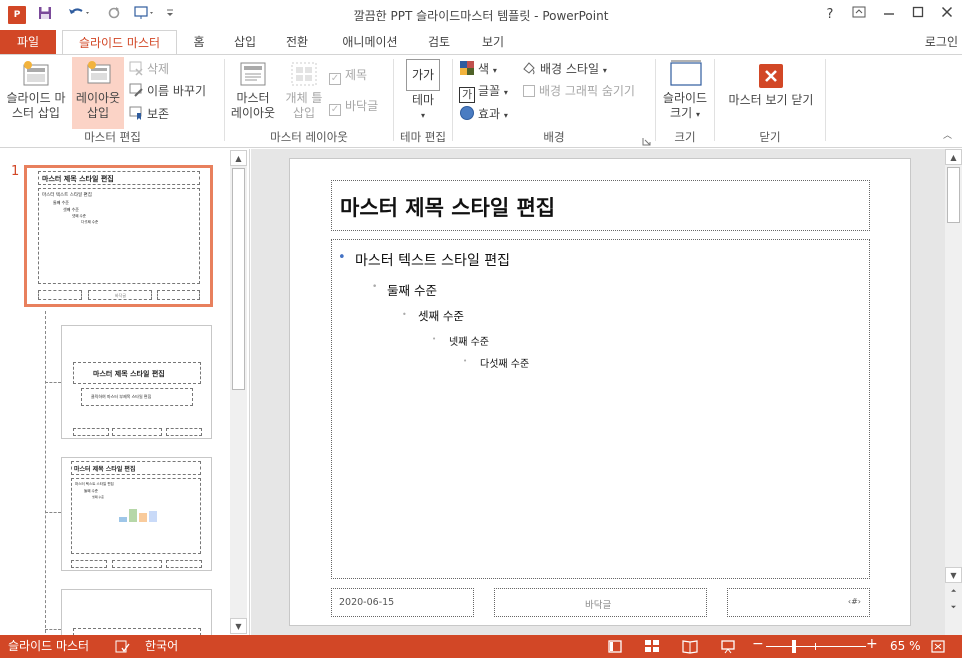 Image resolution: width=962 pixels, height=658 pixels. Describe the element at coordinates (798, 602) in the screenshot. I see `slide-number-placeholder: ‹#›` at that location.